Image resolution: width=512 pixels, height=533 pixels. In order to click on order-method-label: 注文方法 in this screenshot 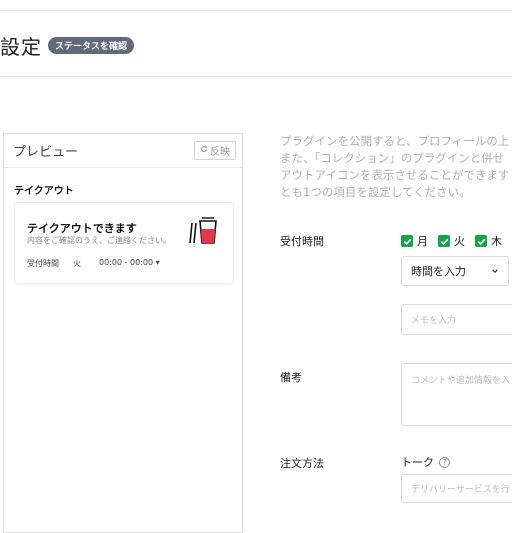, I will do `click(302, 463)`.